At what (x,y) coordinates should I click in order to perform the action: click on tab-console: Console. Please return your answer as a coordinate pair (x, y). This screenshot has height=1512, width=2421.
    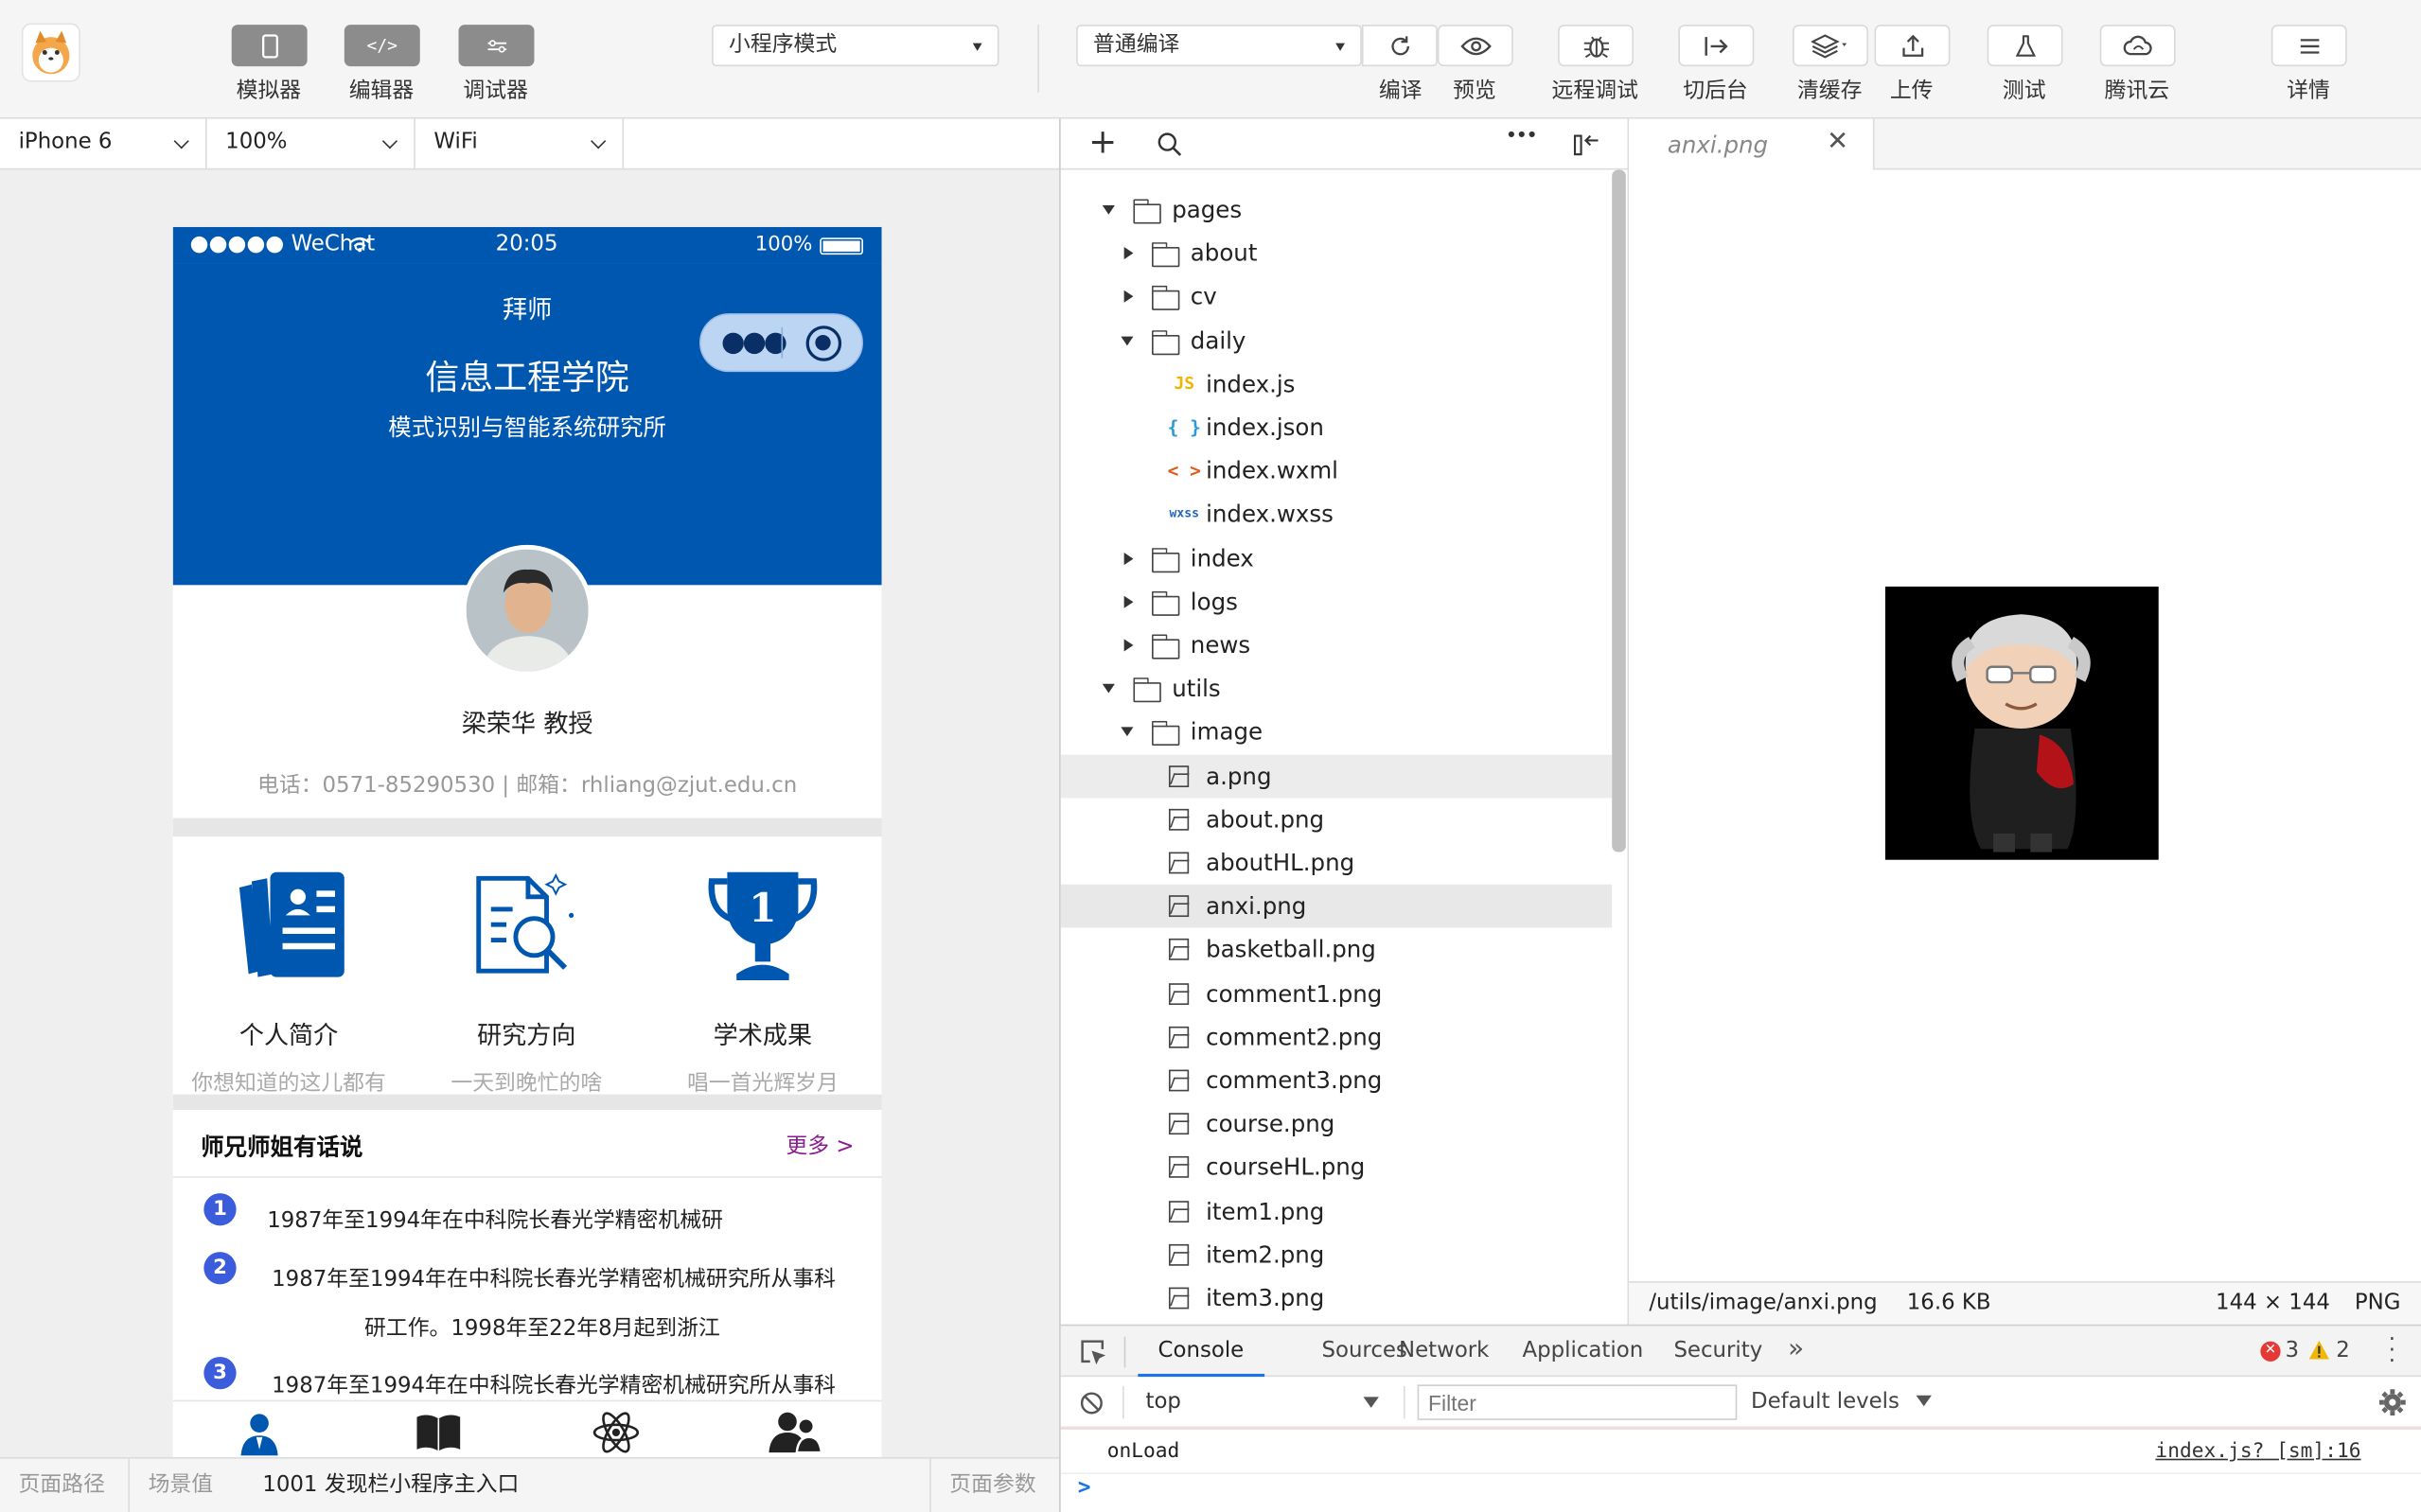
    Looking at the image, I should click on (1201, 1352).